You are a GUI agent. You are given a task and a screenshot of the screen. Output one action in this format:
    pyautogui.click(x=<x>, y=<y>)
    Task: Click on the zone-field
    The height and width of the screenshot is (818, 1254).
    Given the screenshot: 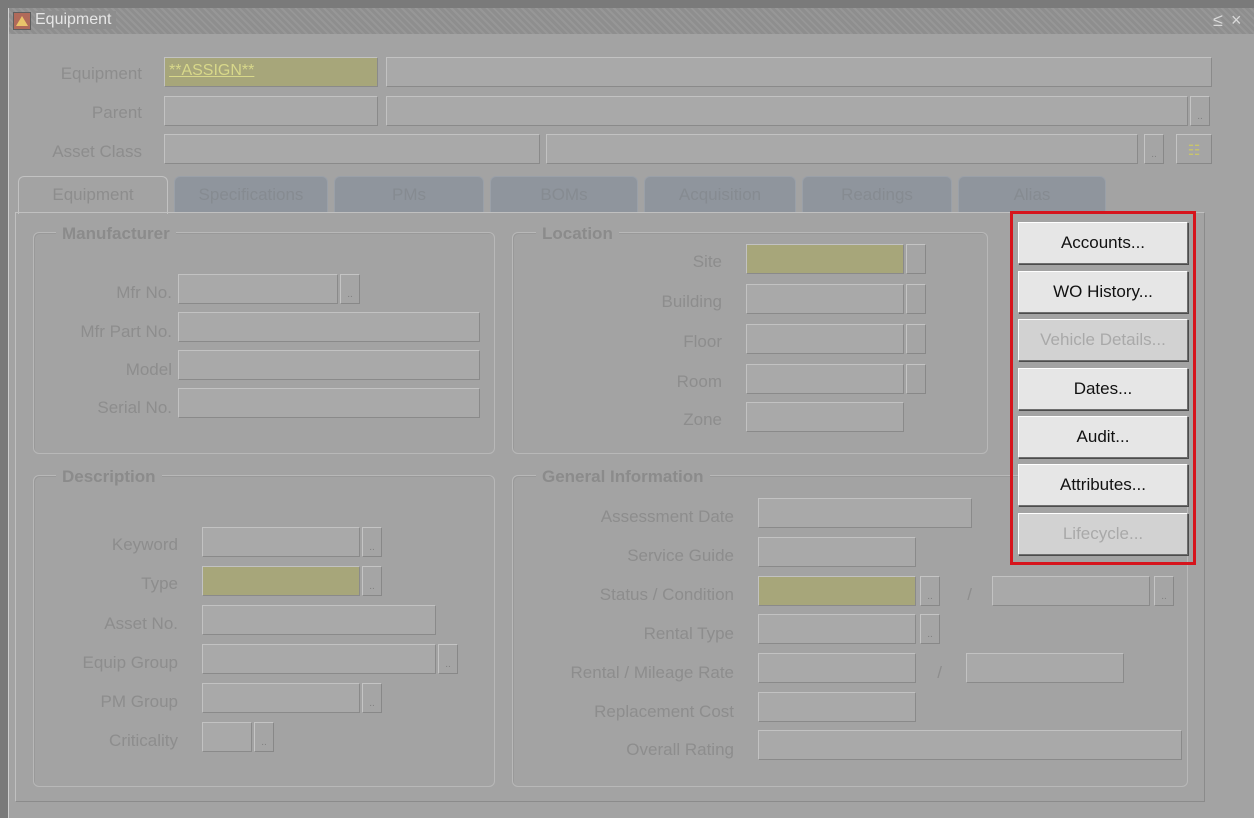 What is the action you would take?
    pyautogui.click(x=825, y=417)
    